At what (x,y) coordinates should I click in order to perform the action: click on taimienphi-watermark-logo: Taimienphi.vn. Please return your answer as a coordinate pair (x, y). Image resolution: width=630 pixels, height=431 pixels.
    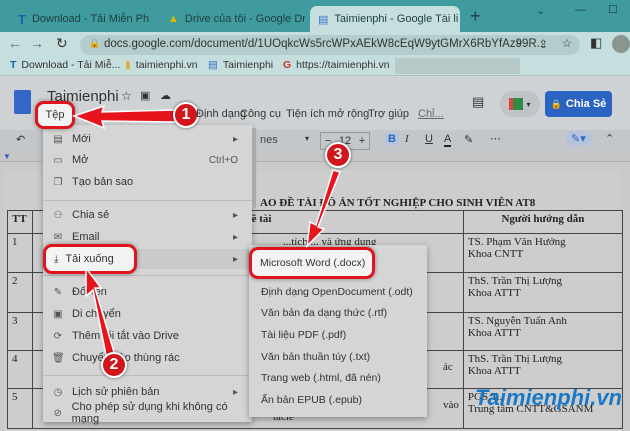
    Looking at the image, I should click on (548, 397).